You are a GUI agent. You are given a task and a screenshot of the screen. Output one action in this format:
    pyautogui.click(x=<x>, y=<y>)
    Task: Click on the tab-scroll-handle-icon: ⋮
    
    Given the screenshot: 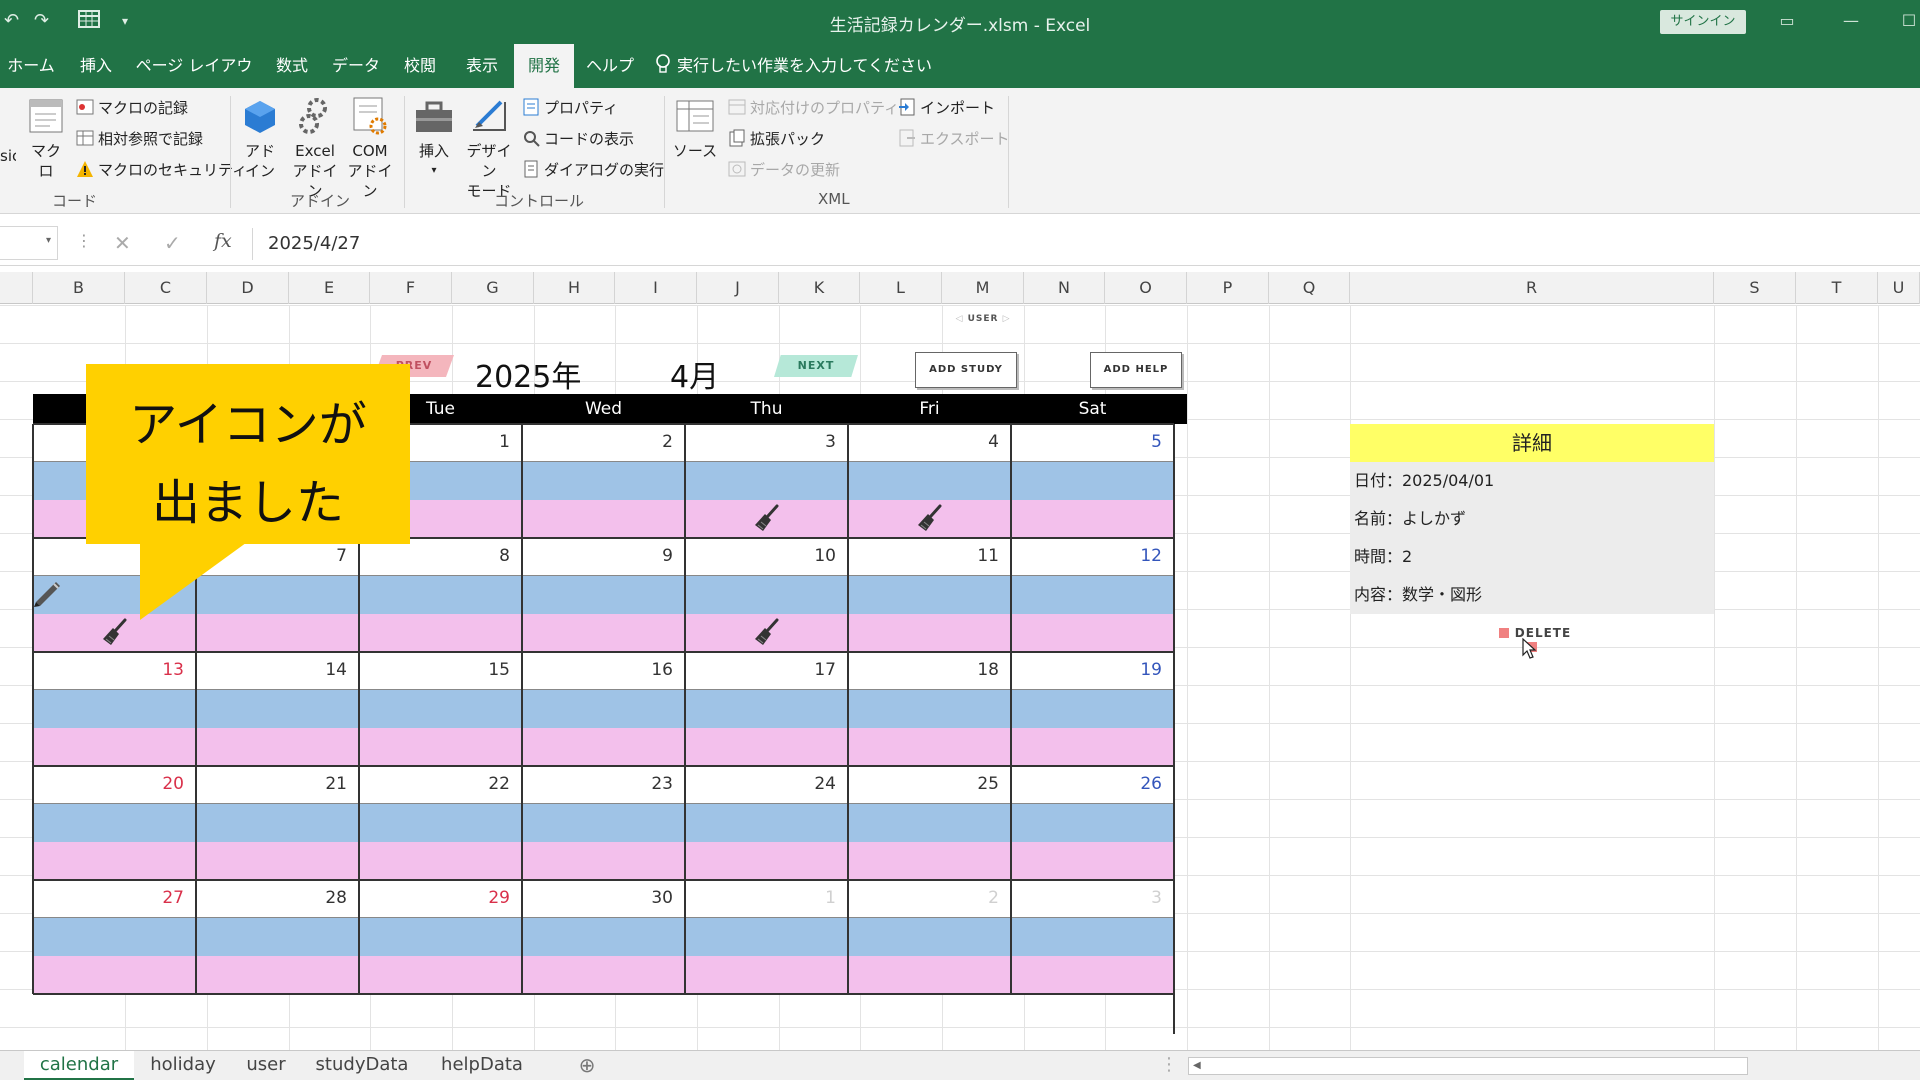 What is the action you would take?
    pyautogui.click(x=1169, y=1065)
    